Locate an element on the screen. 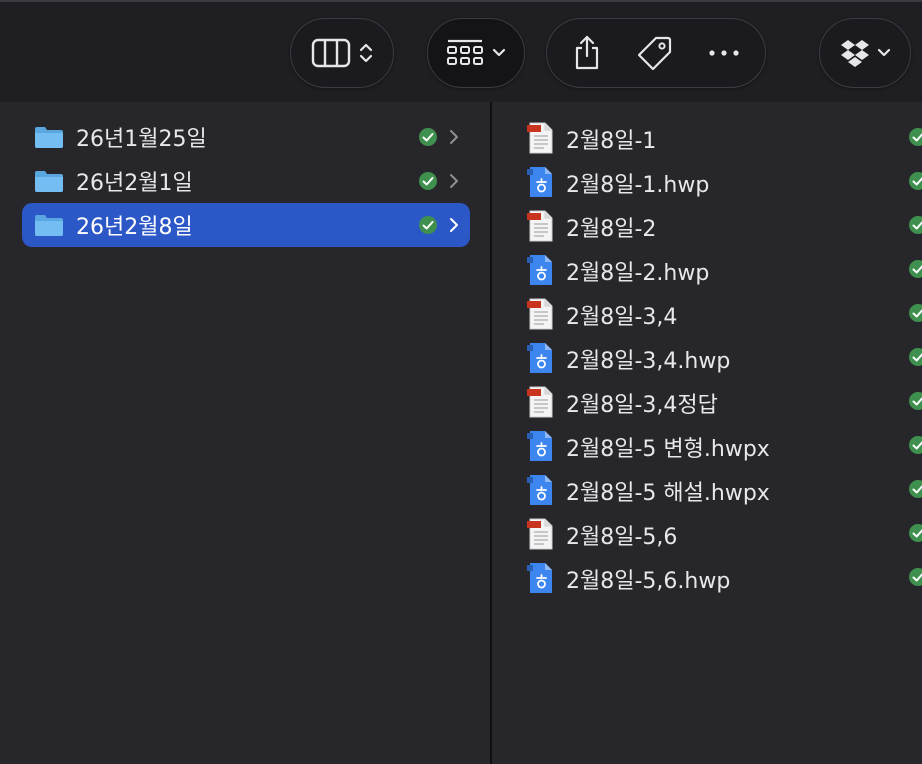 This screenshot has width=922, height=764. dropbox-button is located at coordinates (865, 53).